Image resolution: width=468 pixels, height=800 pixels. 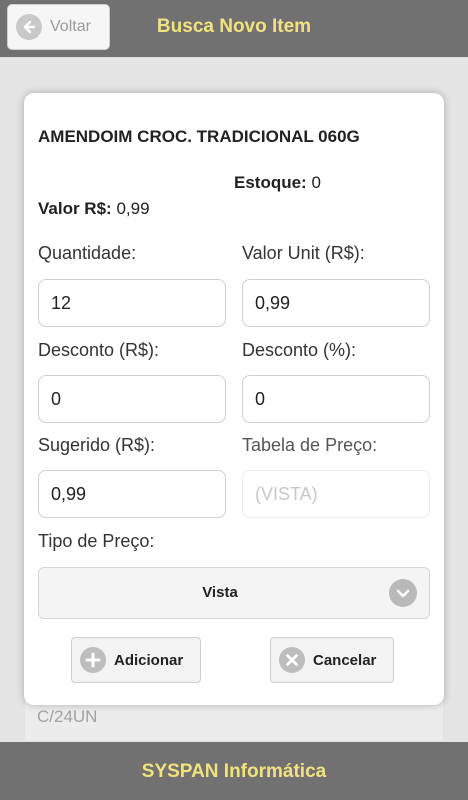 I want to click on price-type-select: Vista, so click(x=234, y=593).